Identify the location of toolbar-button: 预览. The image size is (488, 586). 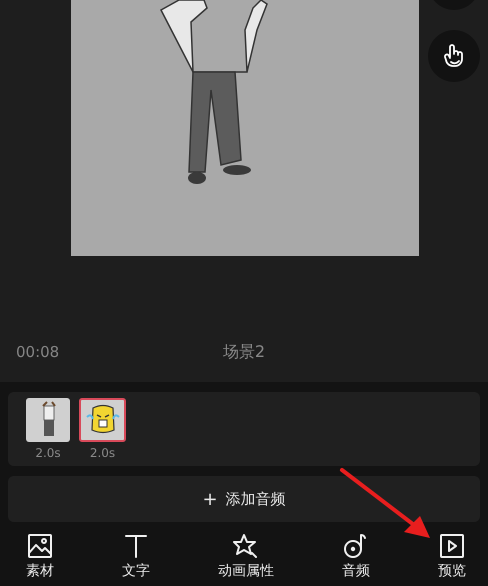
(452, 556).